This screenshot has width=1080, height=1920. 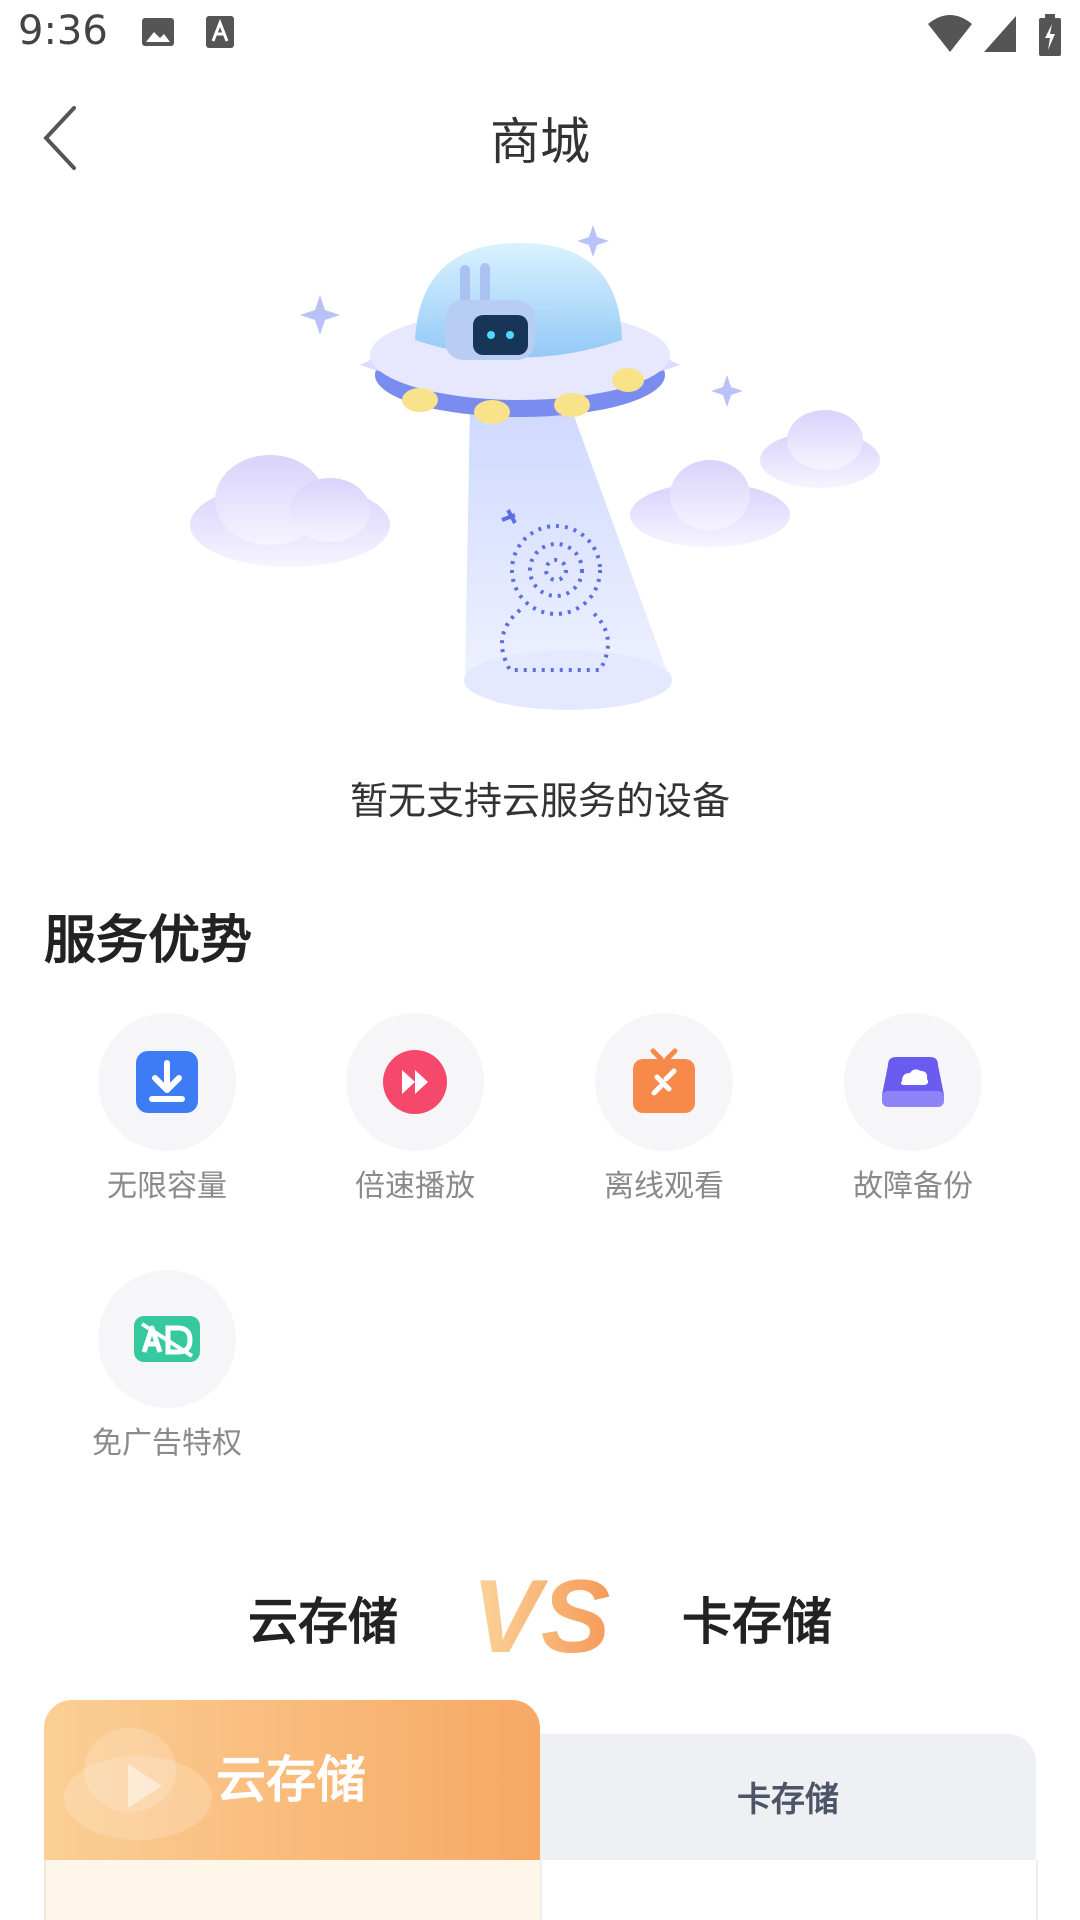 What do you see at coordinates (664, 1080) in the screenshot?
I see `offline-tv-icon` at bounding box center [664, 1080].